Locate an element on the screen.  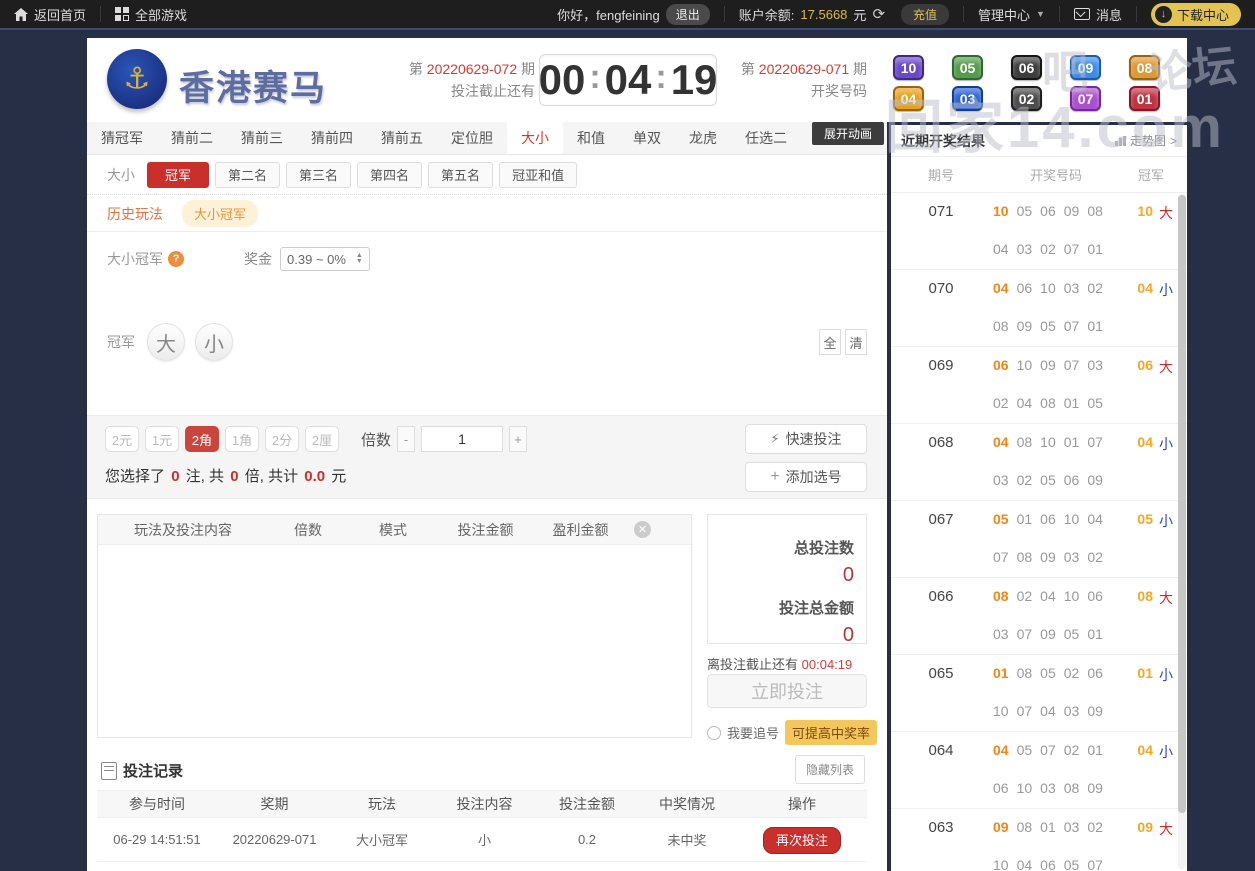
hide-list-button: 隐藏列表 is located at coordinates (829, 769).